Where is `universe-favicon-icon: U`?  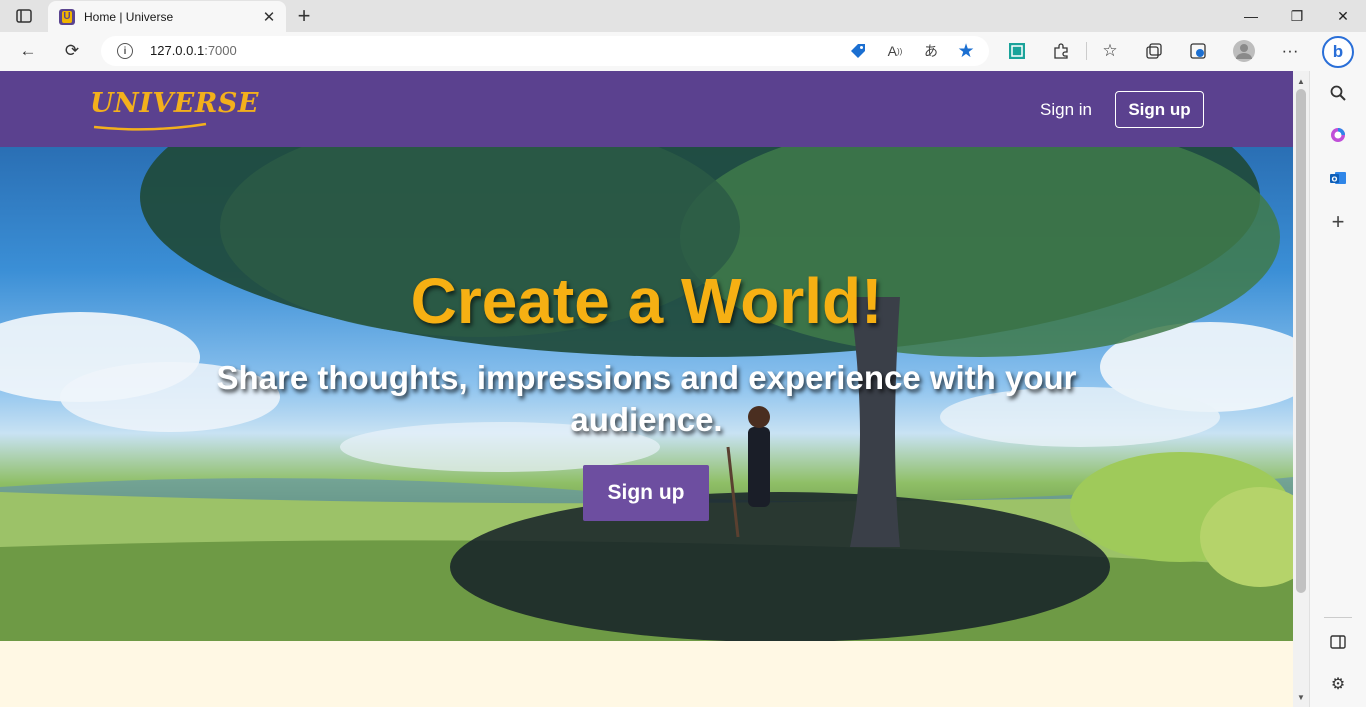
universe-favicon-icon: U is located at coordinates (67, 16).